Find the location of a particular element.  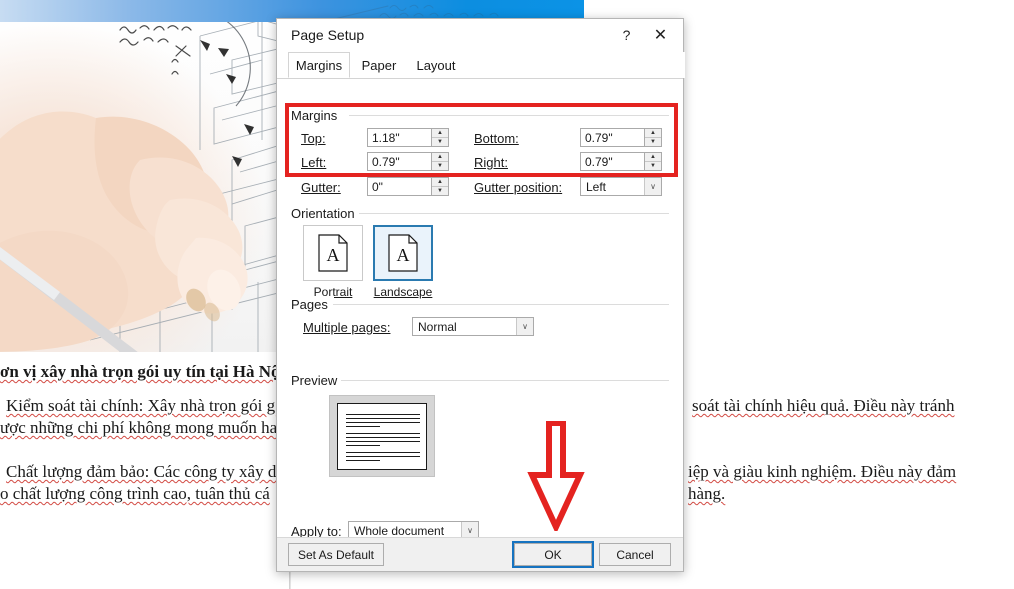

select-gutter-position-value: Left is located at coordinates (596, 187).